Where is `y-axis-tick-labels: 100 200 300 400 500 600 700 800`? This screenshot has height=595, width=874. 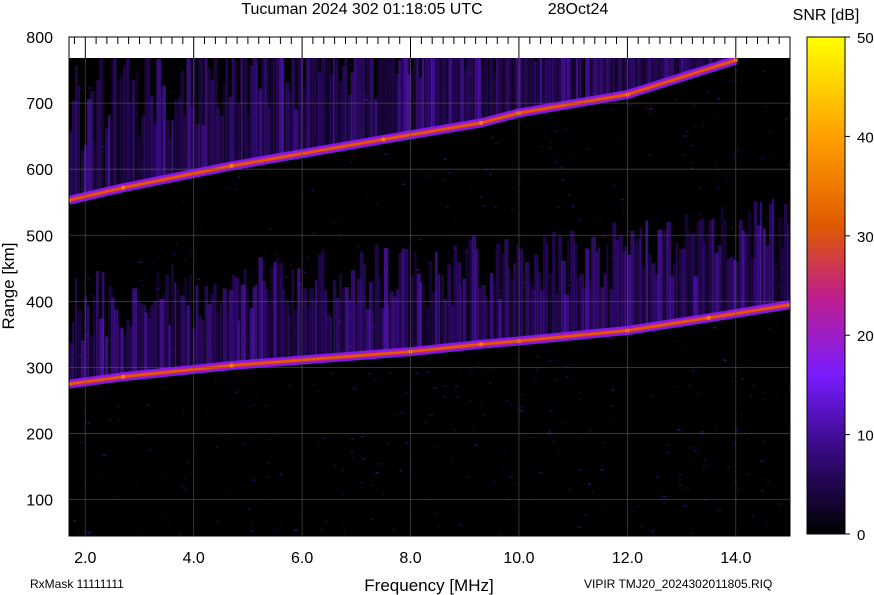
y-axis-tick-labels: 100 200 300 400 500 600 700 800 is located at coordinates (39, 270).